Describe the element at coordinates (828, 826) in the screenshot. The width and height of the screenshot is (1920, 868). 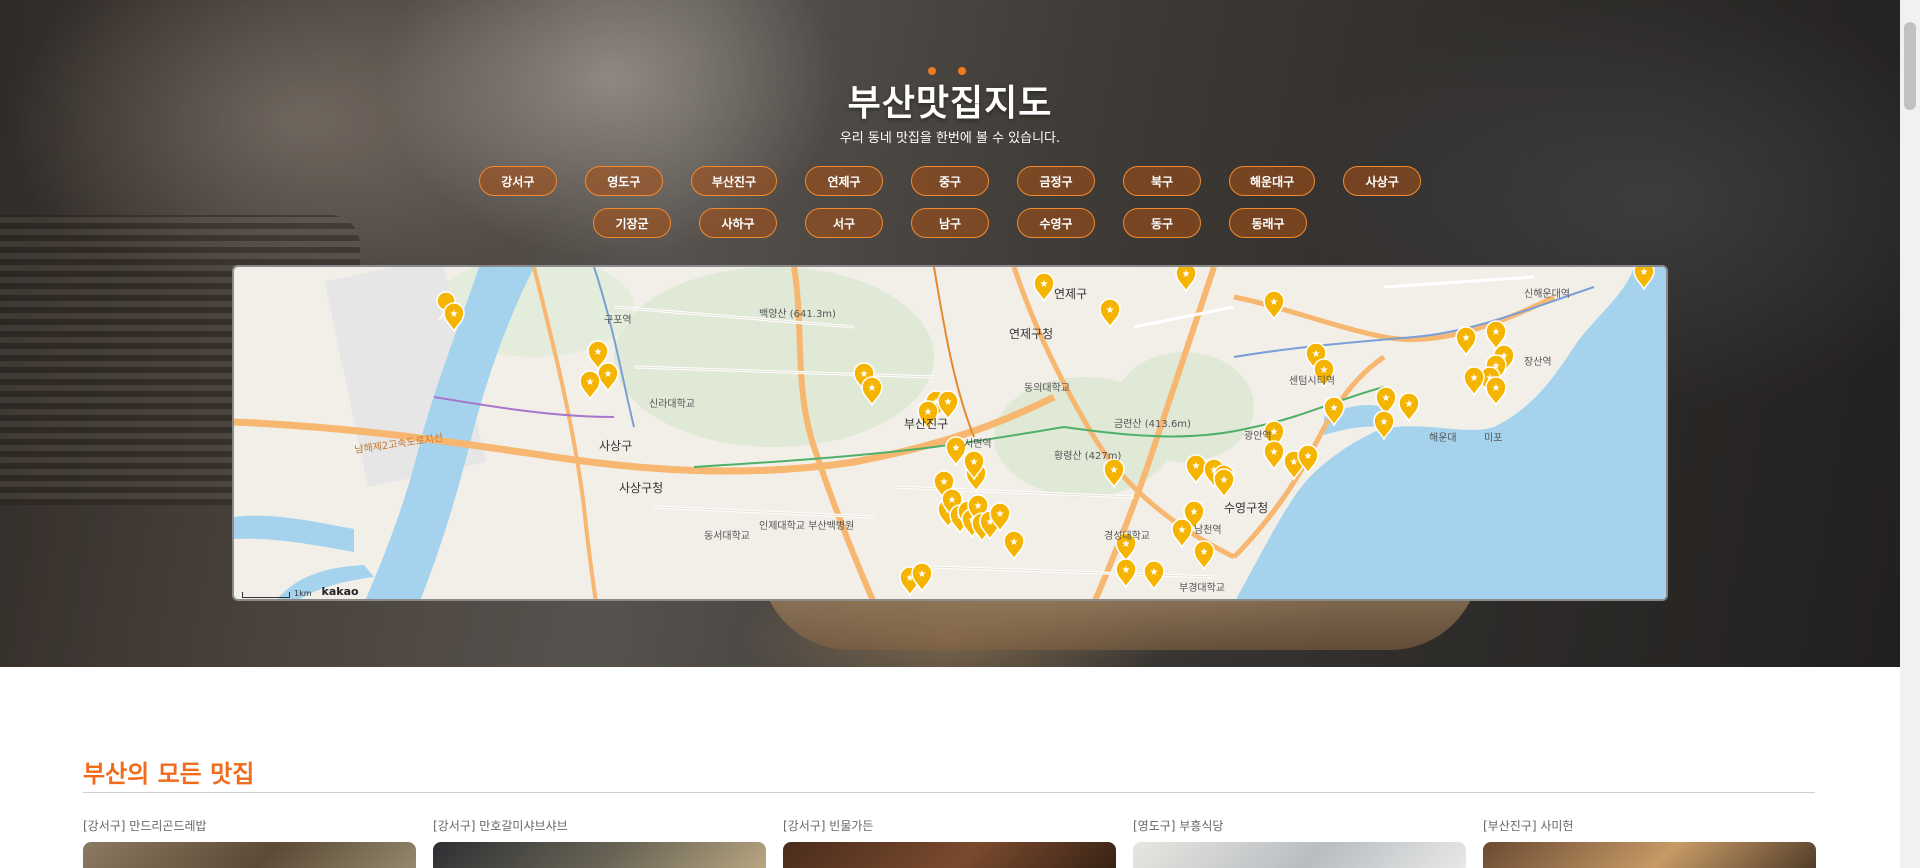
I see `restaurant-card-label: [강서구] 빈물가든` at that location.